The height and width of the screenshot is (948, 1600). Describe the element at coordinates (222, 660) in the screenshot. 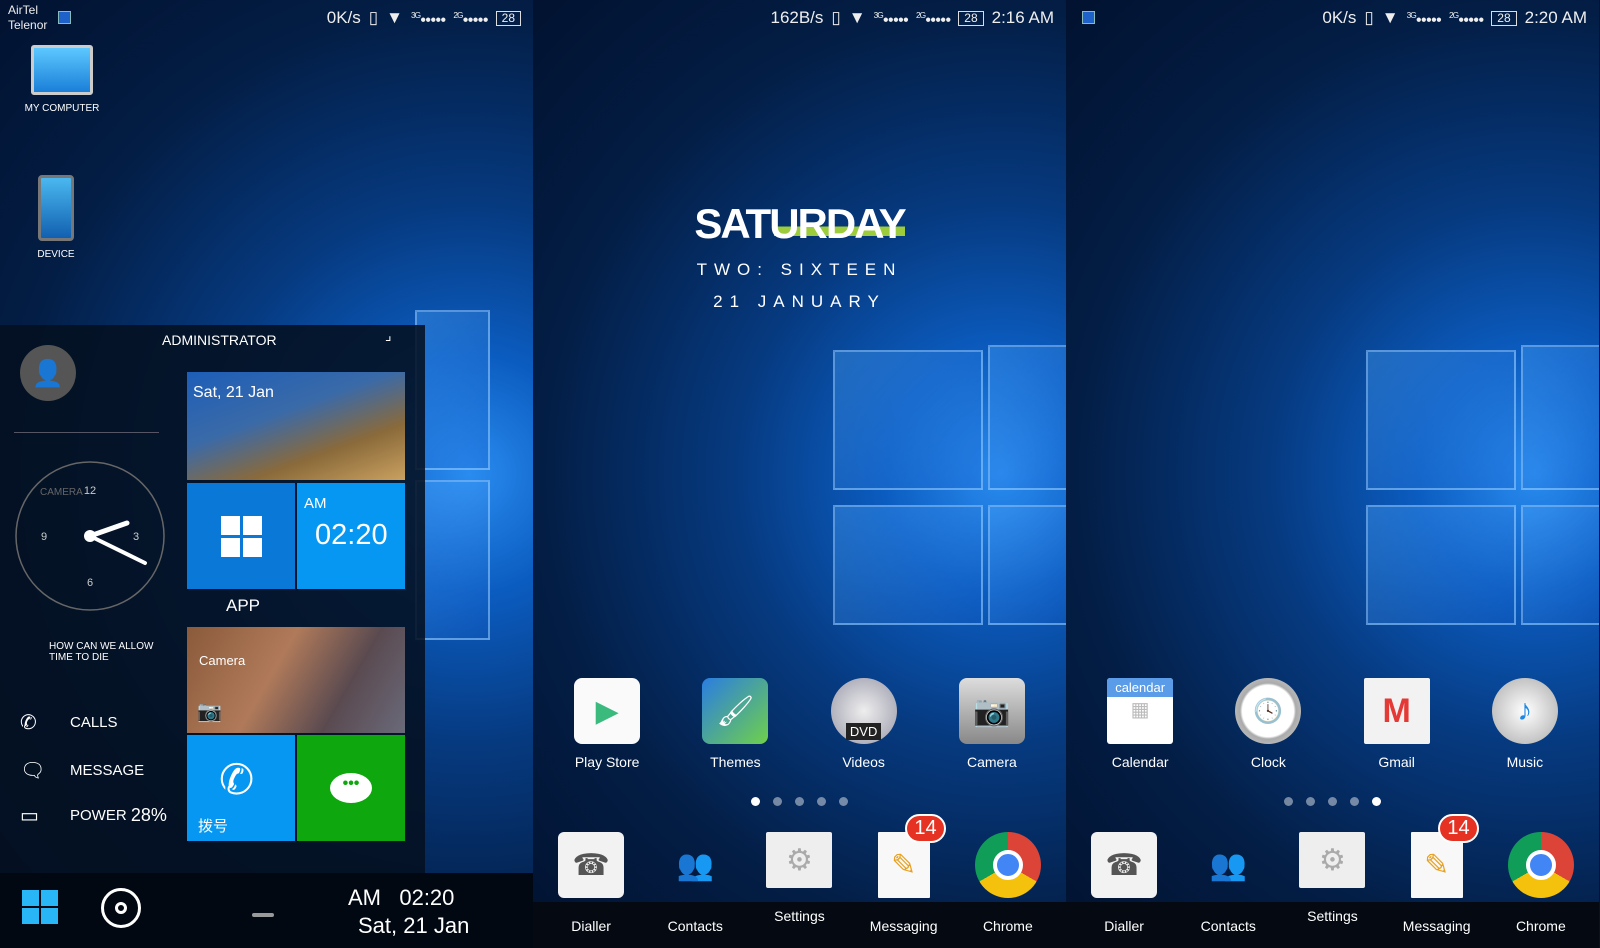

I see `camera-label: Camera` at that location.